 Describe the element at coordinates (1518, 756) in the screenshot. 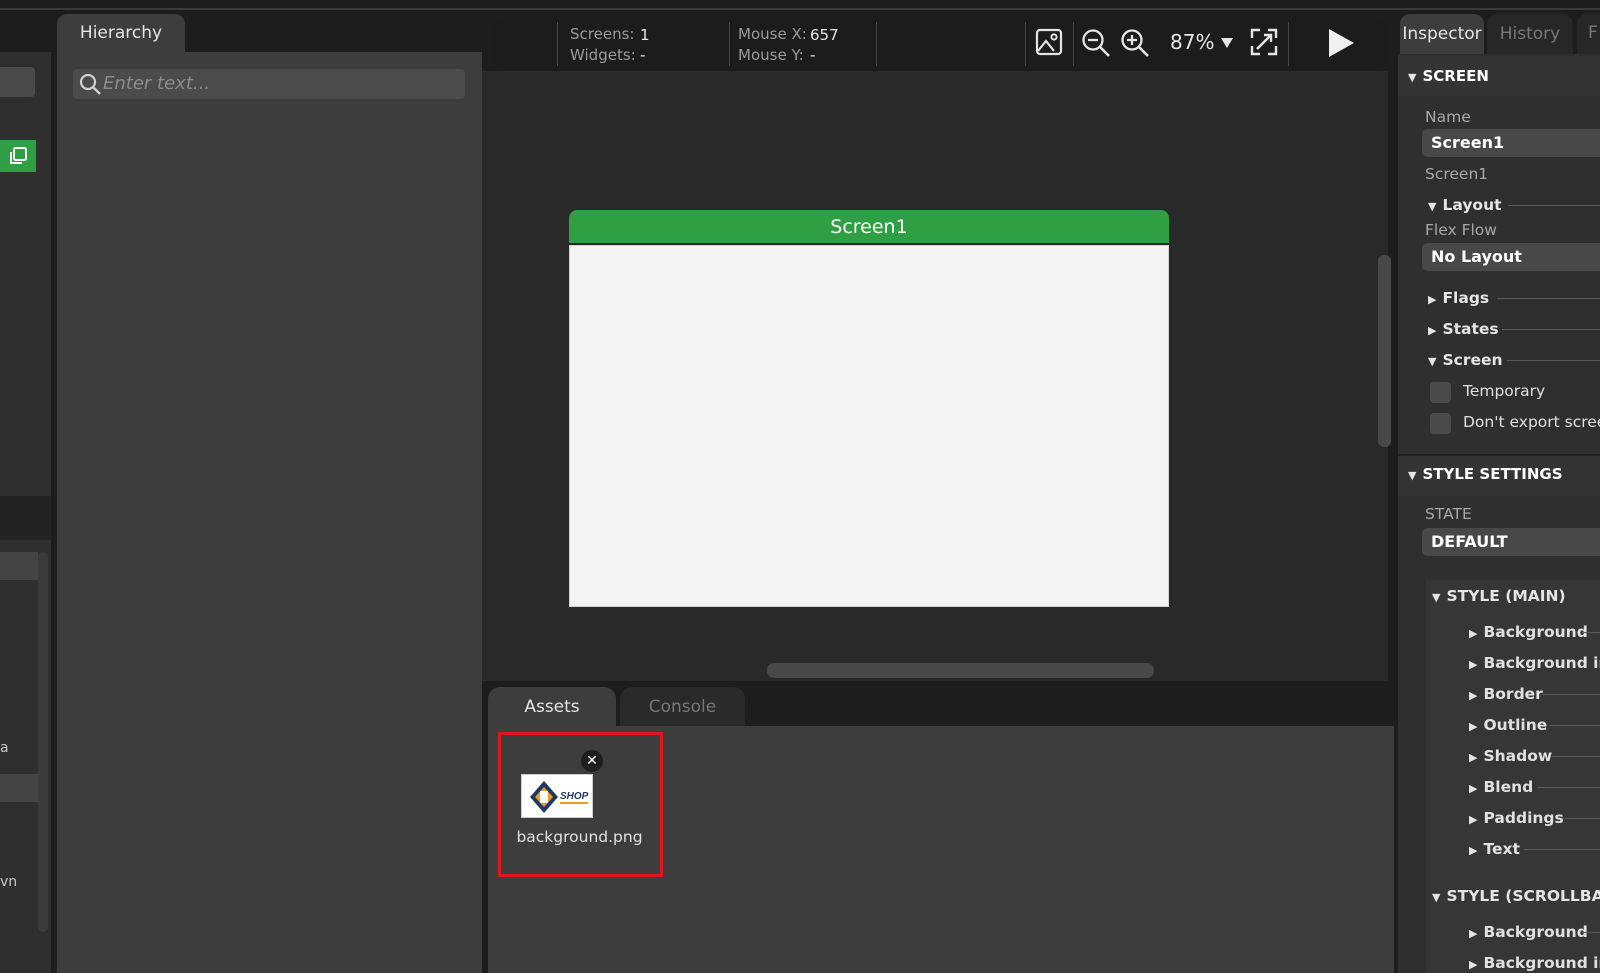

I see `style-item-label: Shadow` at that location.